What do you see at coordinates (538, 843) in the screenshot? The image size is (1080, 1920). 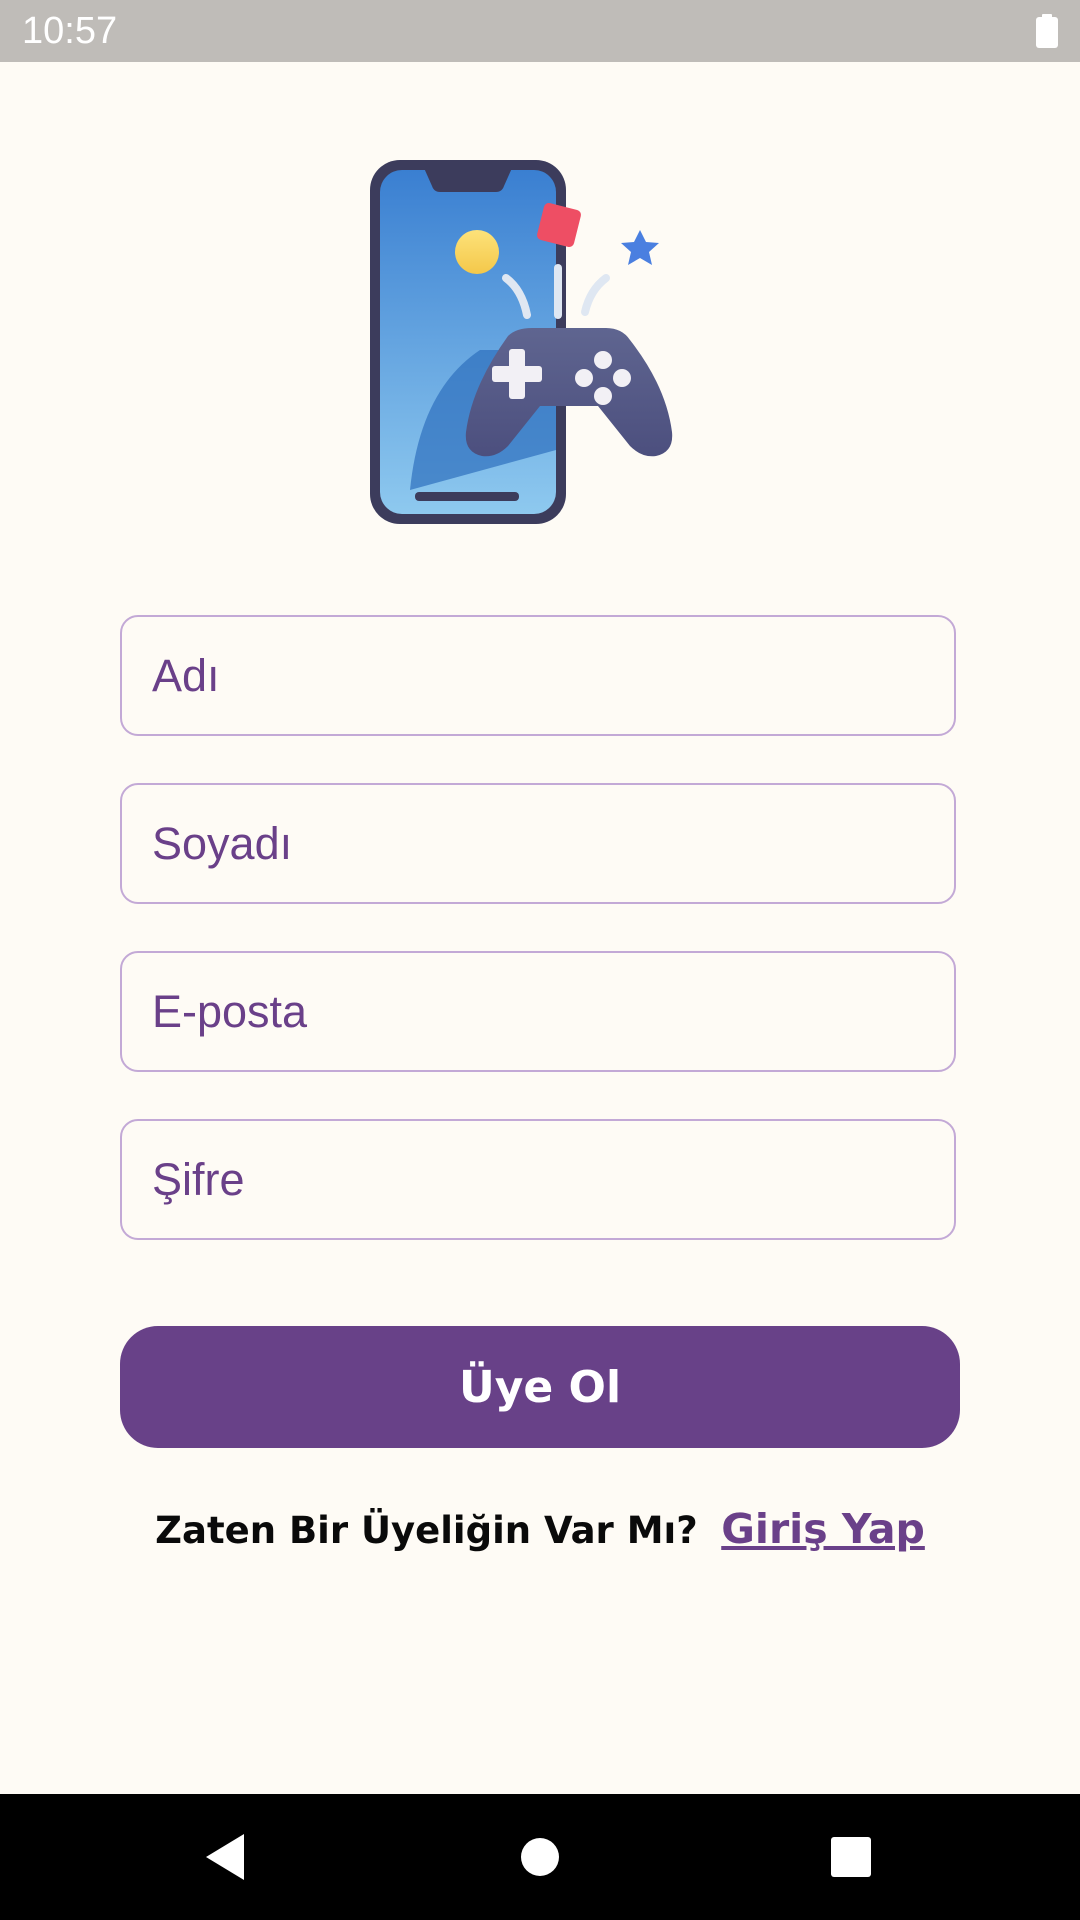 I see `last-name-field: Soyadı` at bounding box center [538, 843].